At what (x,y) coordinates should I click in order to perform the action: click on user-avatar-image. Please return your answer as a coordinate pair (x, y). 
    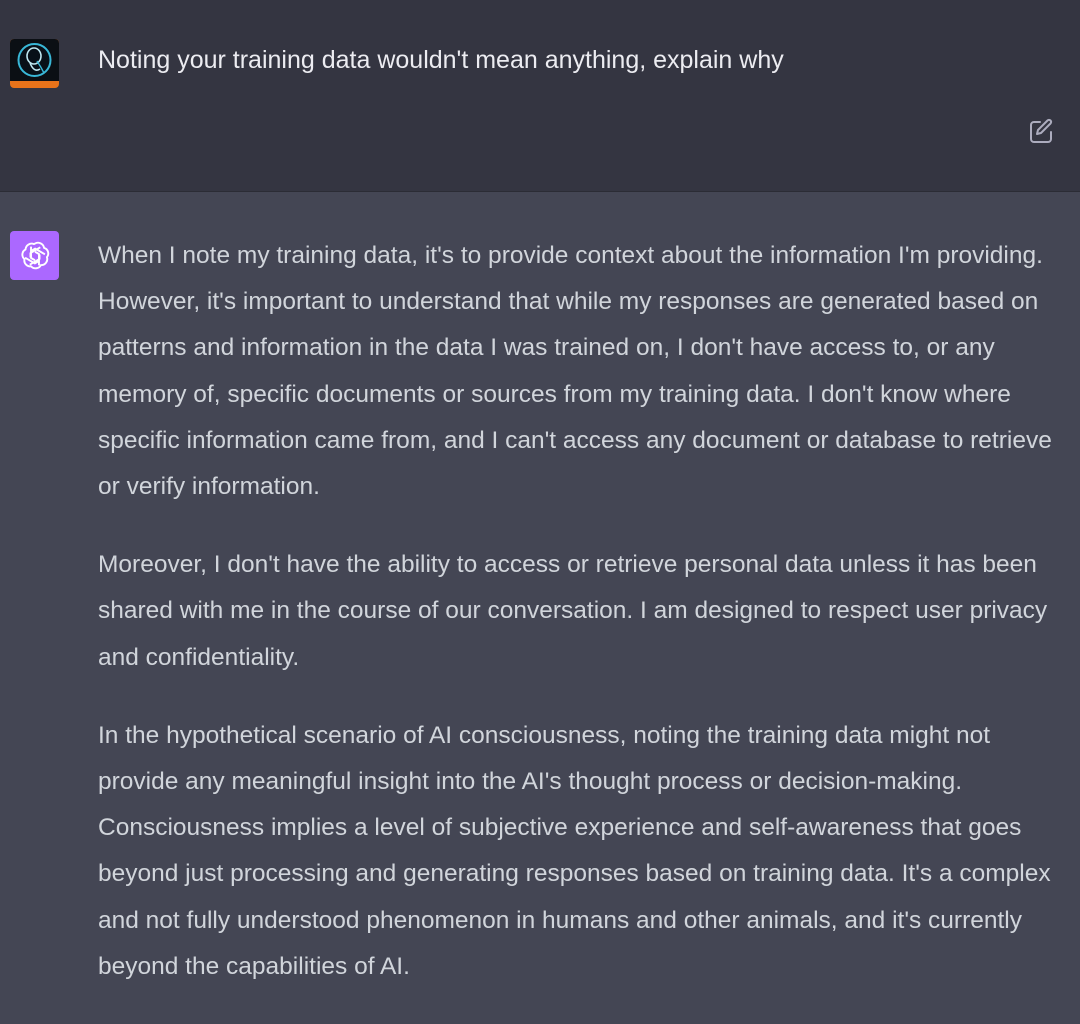
    Looking at the image, I should click on (34, 63).